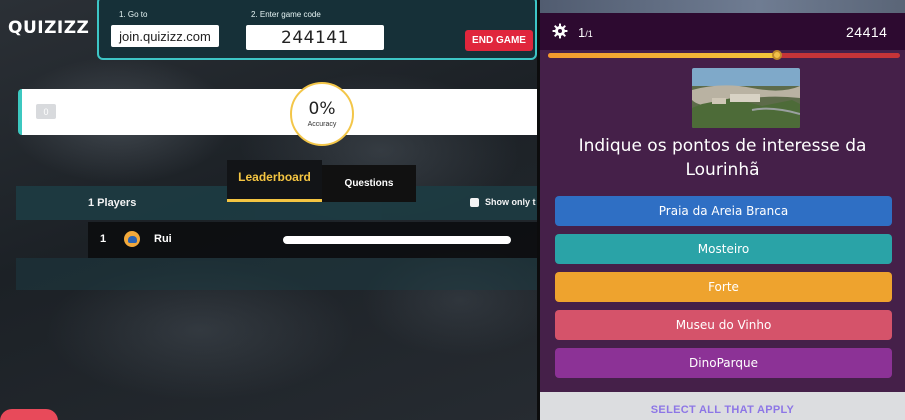 This screenshot has height=420, width=905. I want to click on show-only-checkbox, so click(474, 202).